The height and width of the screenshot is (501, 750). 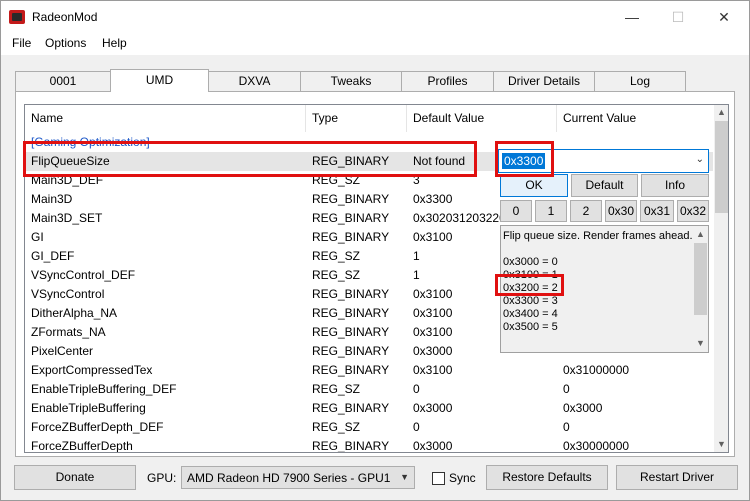 I want to click on menu-file: File, so click(x=21, y=43).